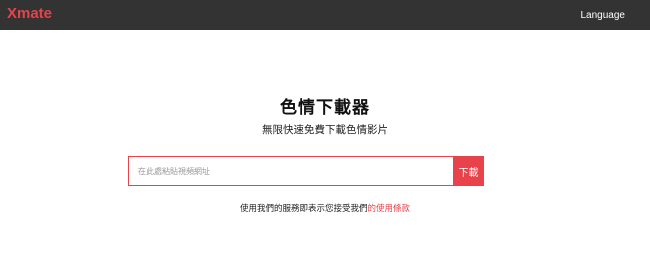 The image size is (650, 278). I want to click on terms-notice: 使用我們的服務即表示您接受我們的使用條款, so click(325, 208).